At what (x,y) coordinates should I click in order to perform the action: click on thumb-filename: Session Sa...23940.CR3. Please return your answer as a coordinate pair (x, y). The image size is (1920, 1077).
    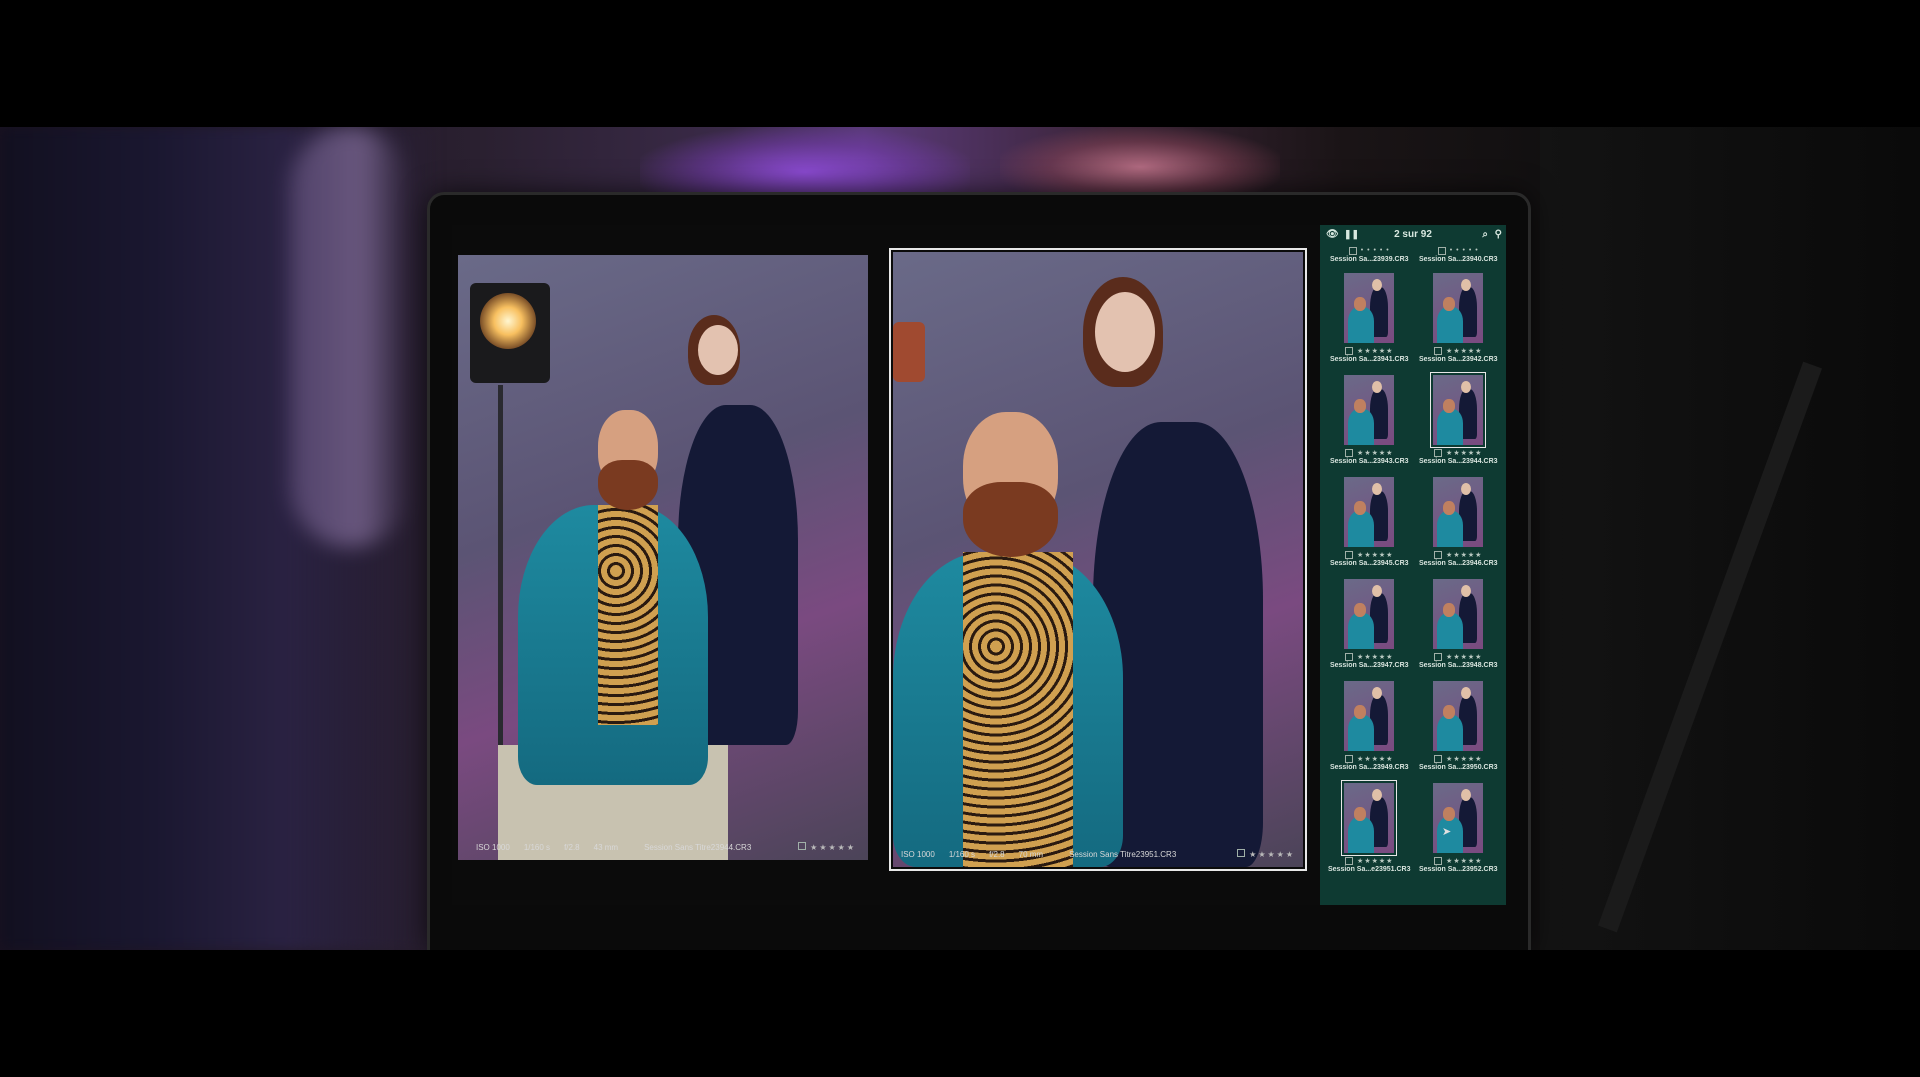
    Looking at the image, I should click on (1458, 259).